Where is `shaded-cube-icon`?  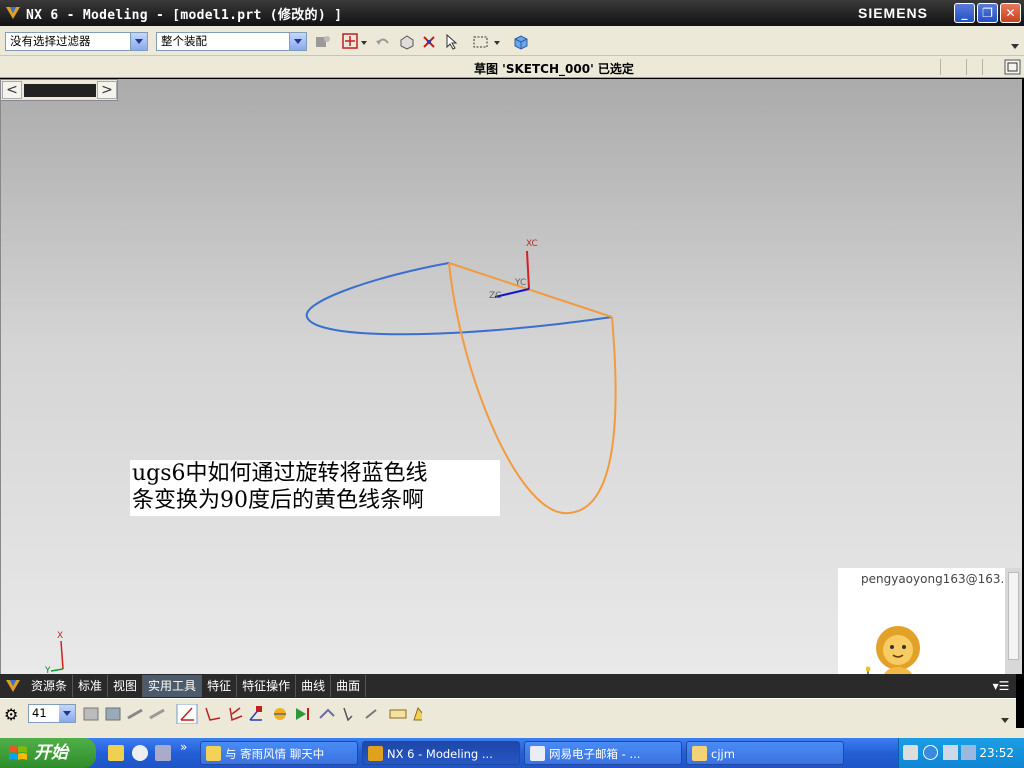 shaded-cube-icon is located at coordinates (521, 42).